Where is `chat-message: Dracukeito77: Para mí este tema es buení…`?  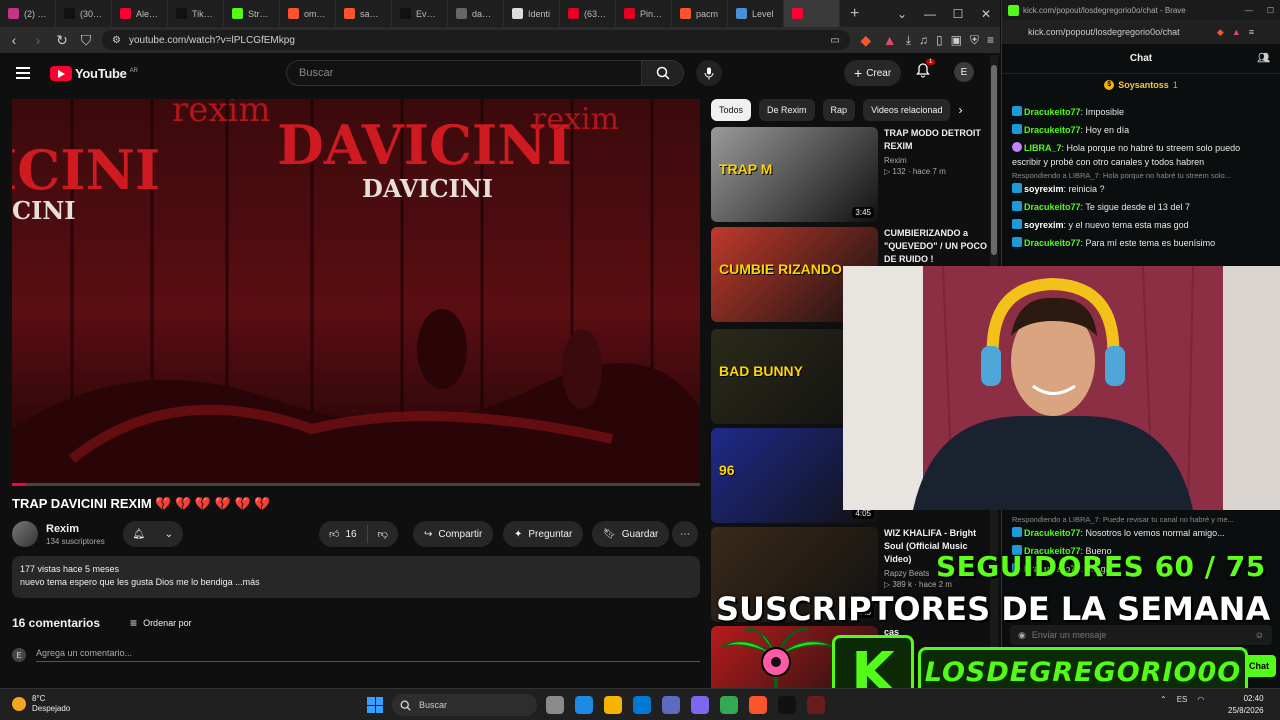 chat-message: Dracukeito77: Para mí este tema es buení… is located at coordinates (1141, 243).